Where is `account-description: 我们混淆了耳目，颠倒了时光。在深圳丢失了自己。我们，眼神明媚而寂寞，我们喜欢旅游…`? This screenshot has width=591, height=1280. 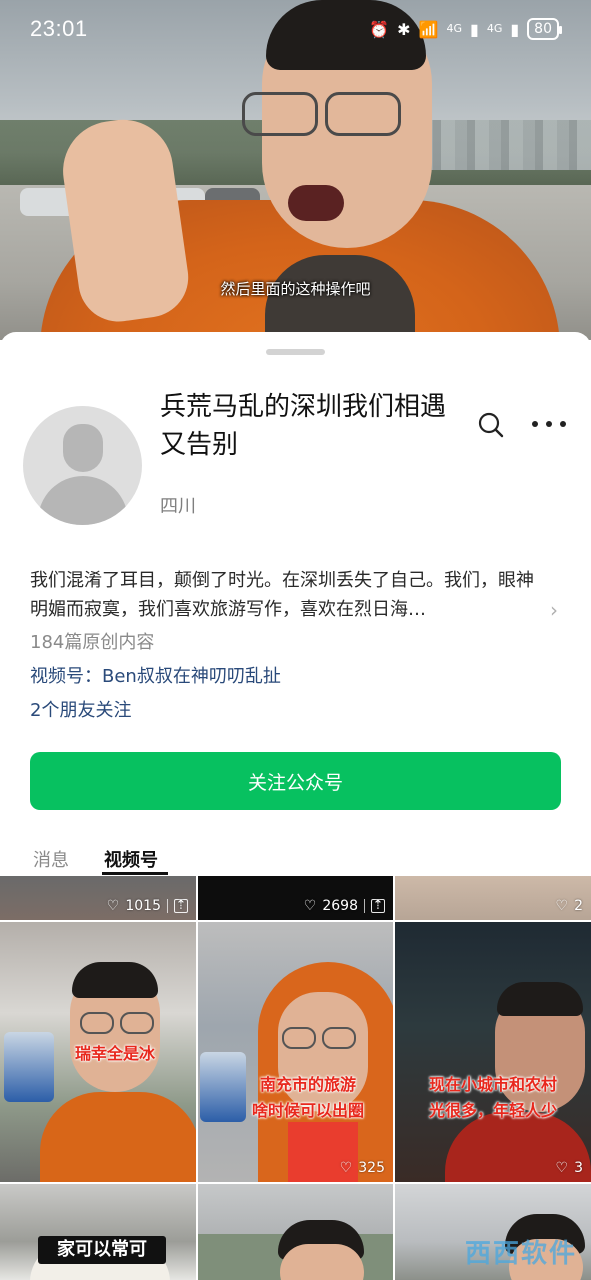 account-description: 我们混淆了耳目，颠倒了时光。在深圳丢失了自己。我们，眼神明媚而寂寞，我们喜欢旅游… is located at coordinates (285, 595).